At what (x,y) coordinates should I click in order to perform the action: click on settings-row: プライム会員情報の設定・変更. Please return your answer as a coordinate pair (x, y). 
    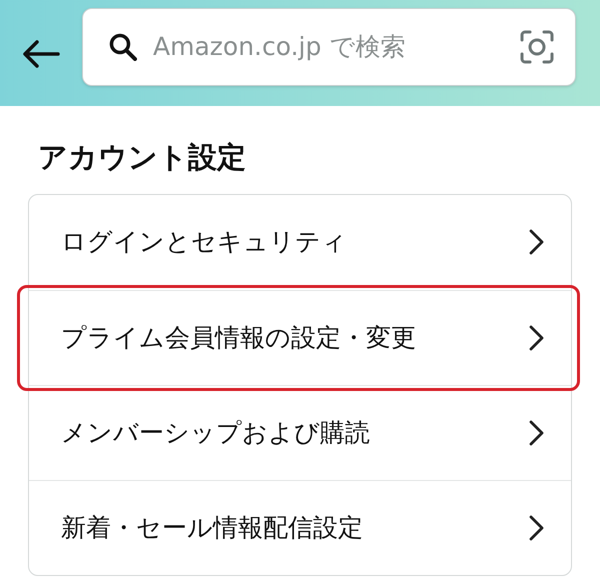
    Looking at the image, I should click on (300, 337).